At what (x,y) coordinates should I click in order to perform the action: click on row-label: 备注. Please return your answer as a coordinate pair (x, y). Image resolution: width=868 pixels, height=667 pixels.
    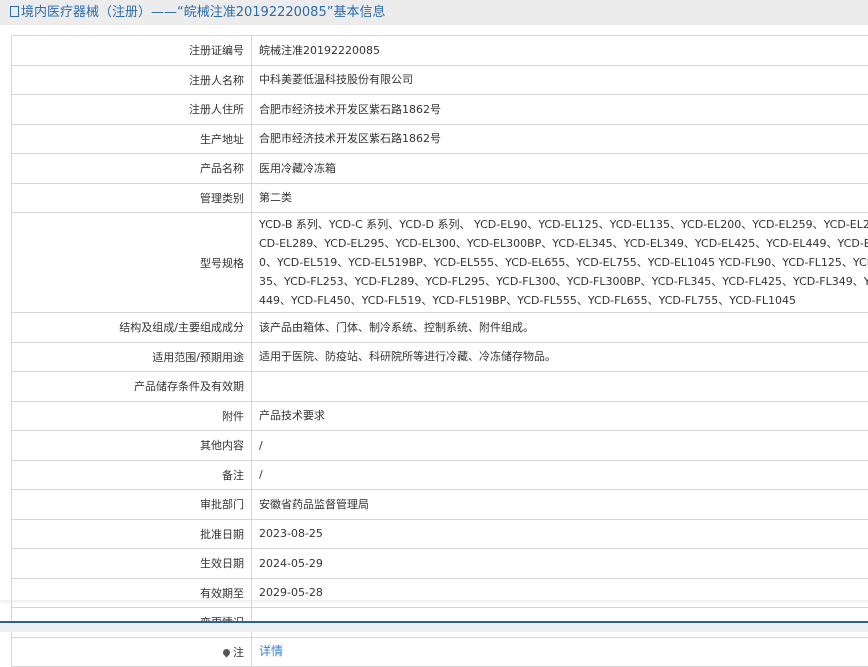
    Looking at the image, I should click on (132, 475).